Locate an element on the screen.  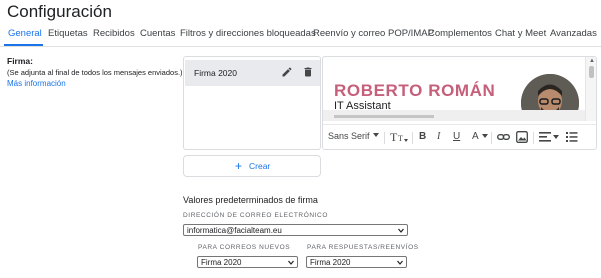
signature-label: Firma: is located at coordinates (20, 61).